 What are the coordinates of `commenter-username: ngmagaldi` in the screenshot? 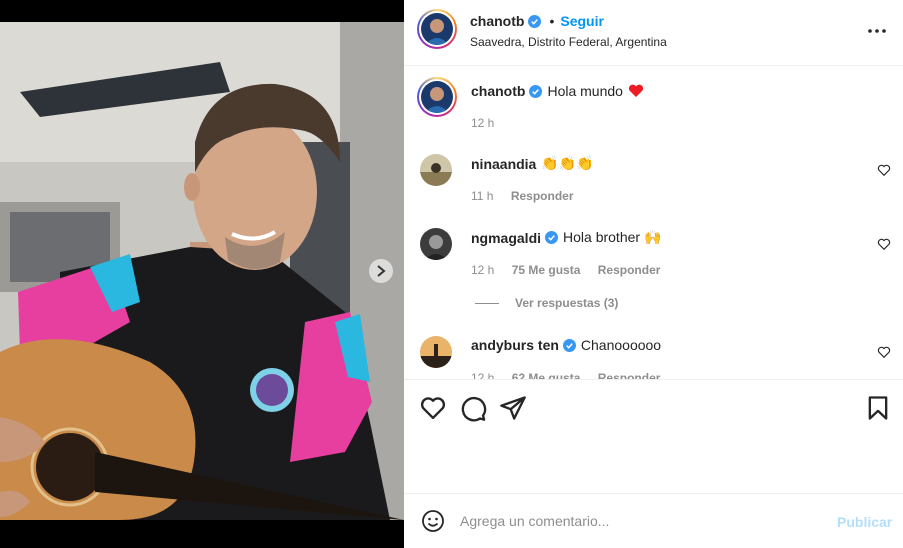 It's located at (506, 238).